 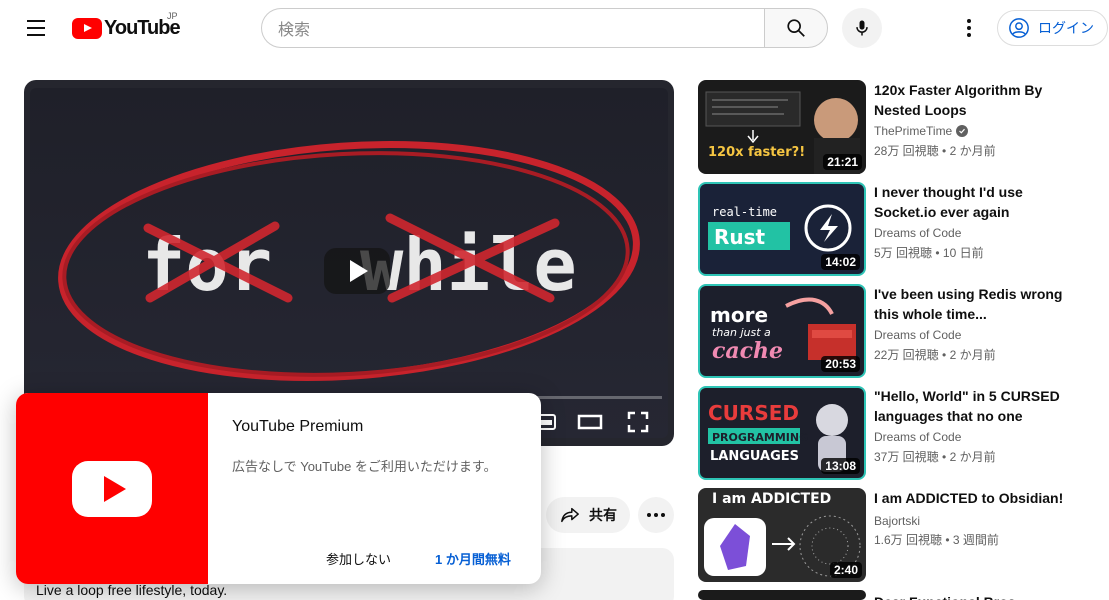 I want to click on video-thumbnail: real-time Rust 14:02, so click(x=782, y=229).